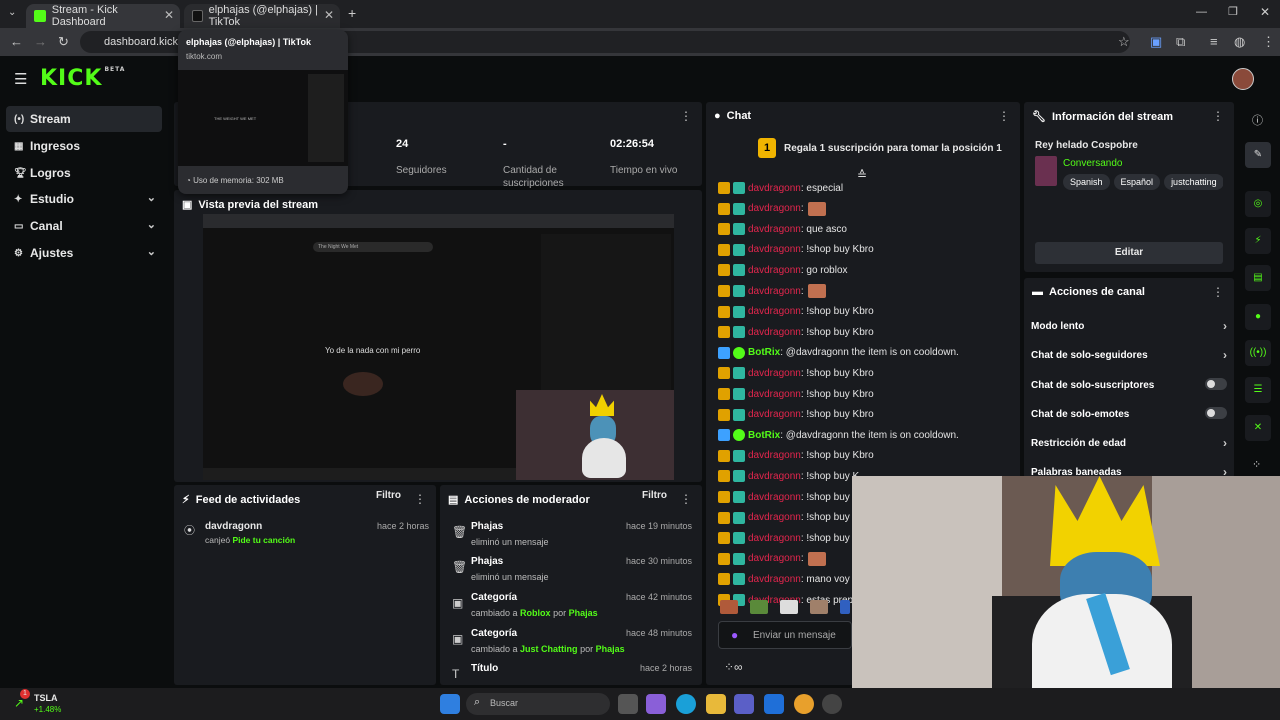 The height and width of the screenshot is (720, 1280). What do you see at coordinates (1124, 42) in the screenshot?
I see `bookmark-star-icon: ☆` at bounding box center [1124, 42].